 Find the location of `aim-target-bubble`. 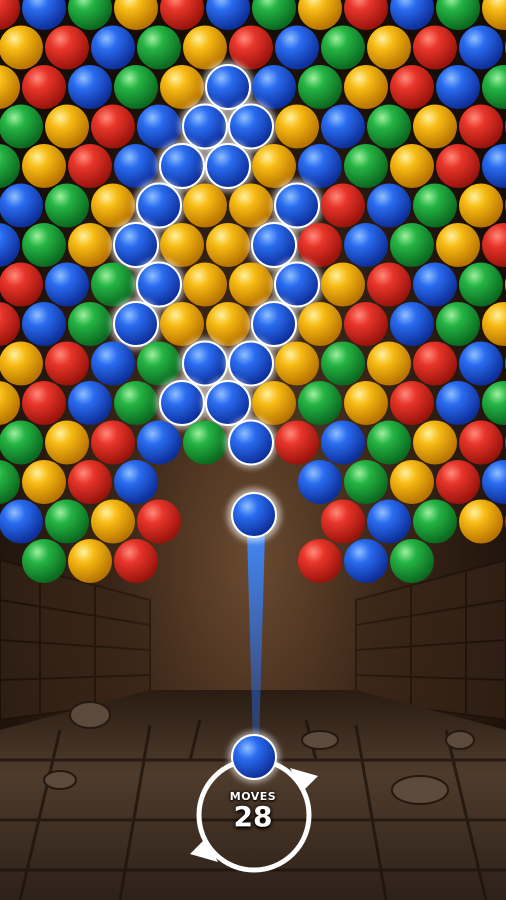

aim-target-bubble is located at coordinates (254, 515).